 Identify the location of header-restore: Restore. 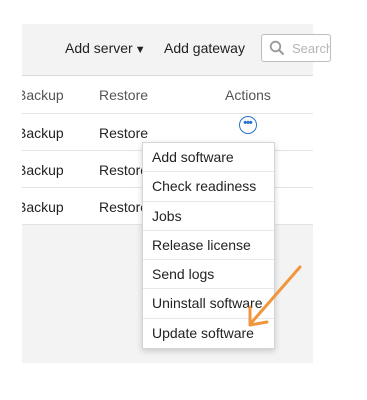
(124, 95).